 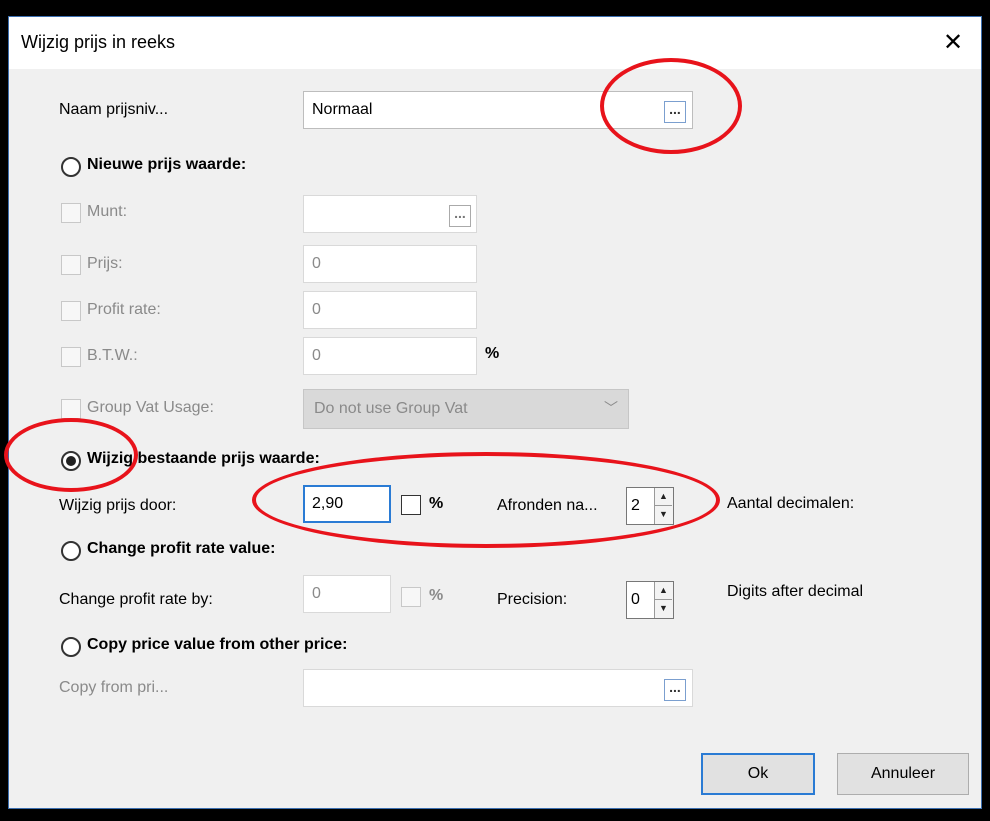 What do you see at coordinates (532, 599) in the screenshot?
I see `precision-label: Precision:` at bounding box center [532, 599].